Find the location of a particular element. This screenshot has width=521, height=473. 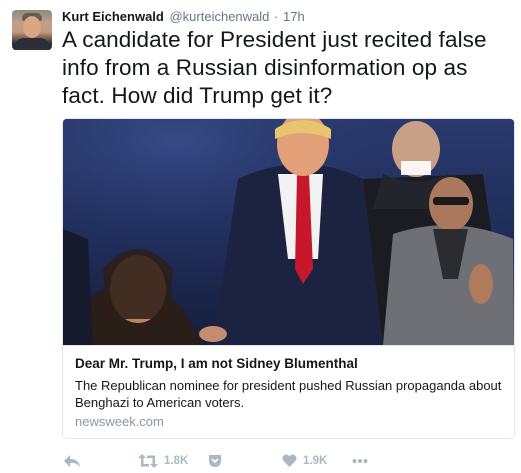

author-handle: @kurteichenwald is located at coordinates (219, 16).